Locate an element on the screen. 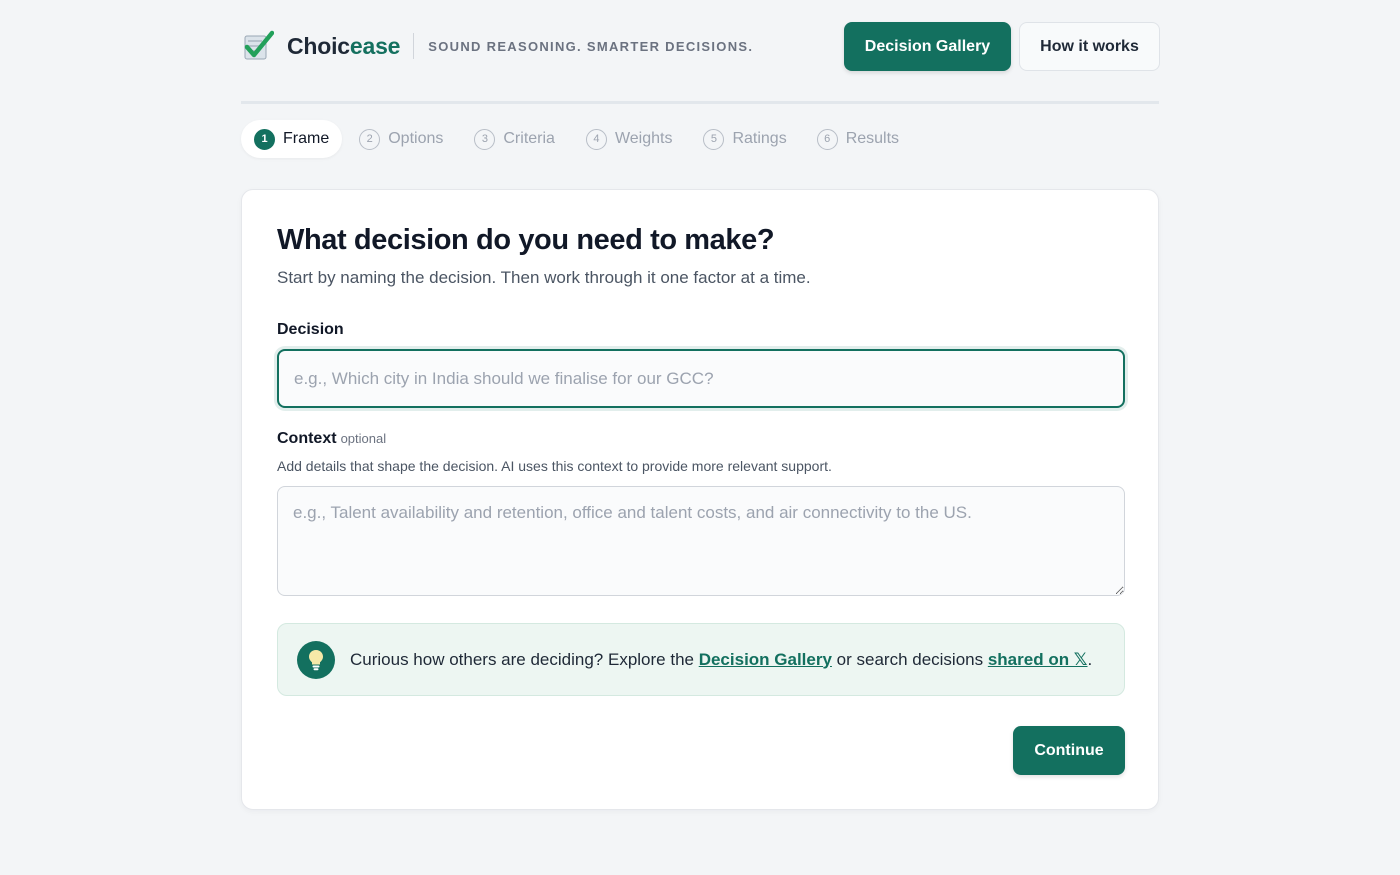 This screenshot has width=1400, height=875. how-it-works-button: How it works is located at coordinates (1089, 46).